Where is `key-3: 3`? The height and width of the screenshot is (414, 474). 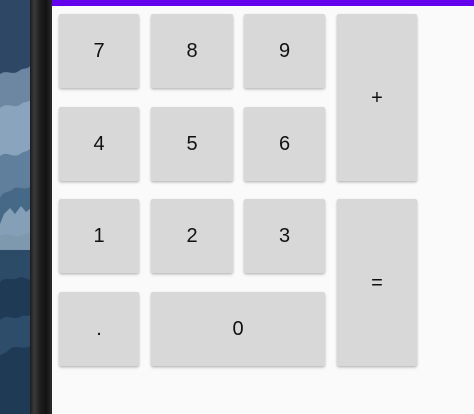 key-3: 3 is located at coordinates (284, 236).